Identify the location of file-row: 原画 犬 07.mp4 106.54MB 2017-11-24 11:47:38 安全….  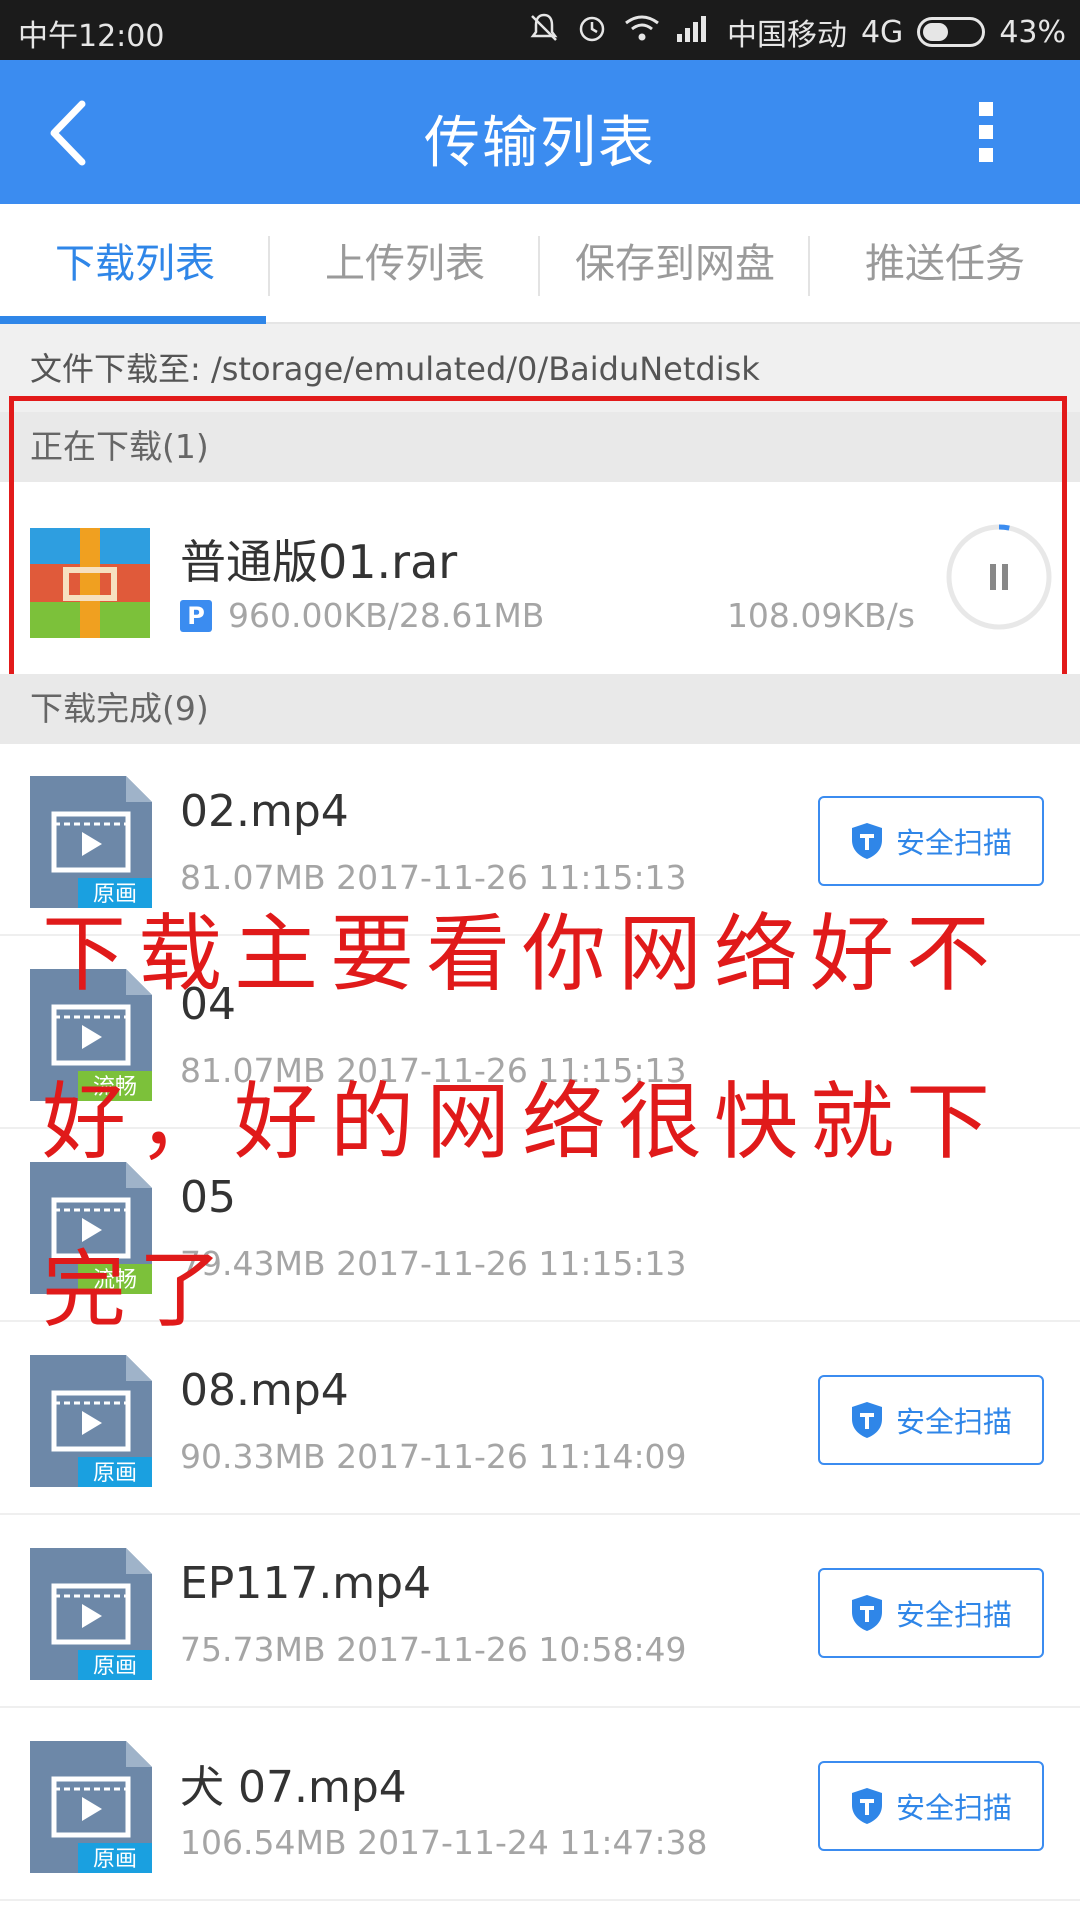
(540, 1805).